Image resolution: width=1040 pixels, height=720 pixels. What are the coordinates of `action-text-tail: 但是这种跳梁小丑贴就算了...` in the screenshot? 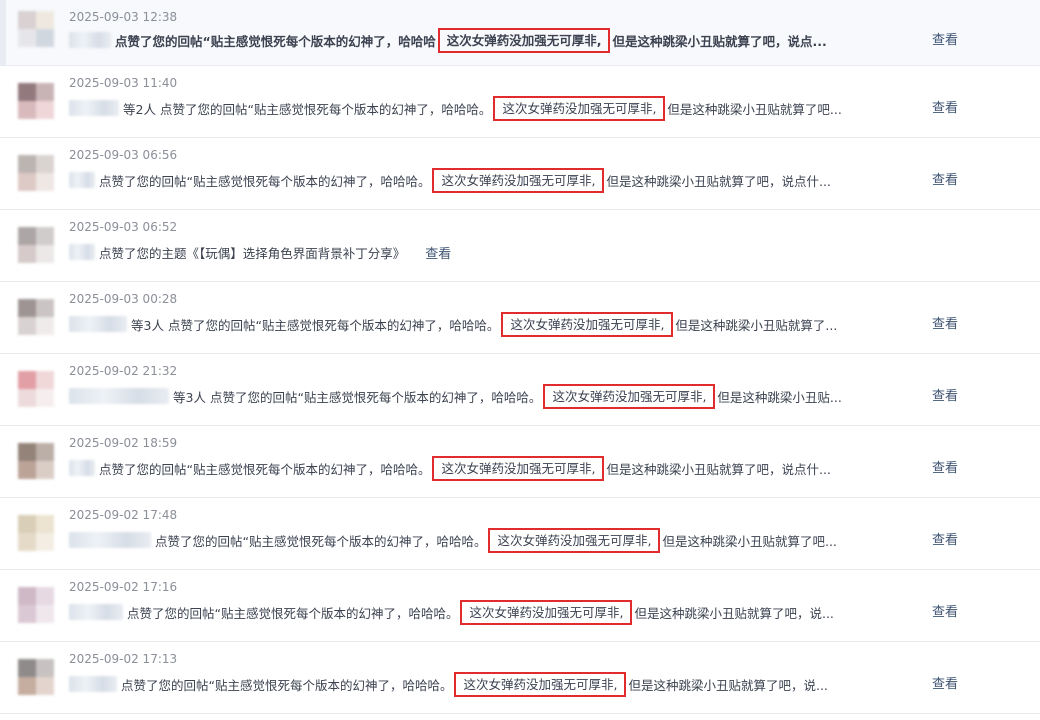 It's located at (756, 325).